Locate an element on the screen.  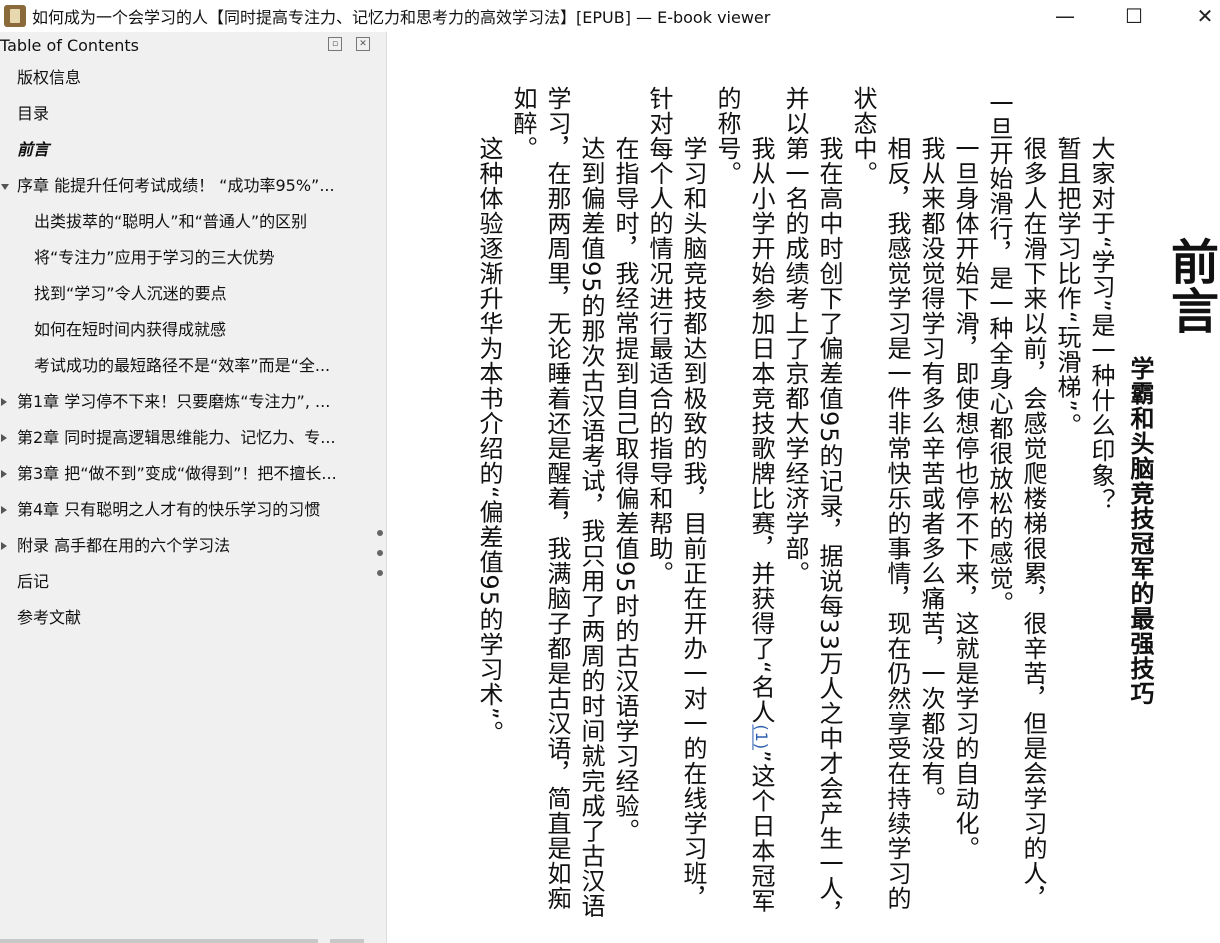
toc-item-preface: 前言 is located at coordinates (186, 150).